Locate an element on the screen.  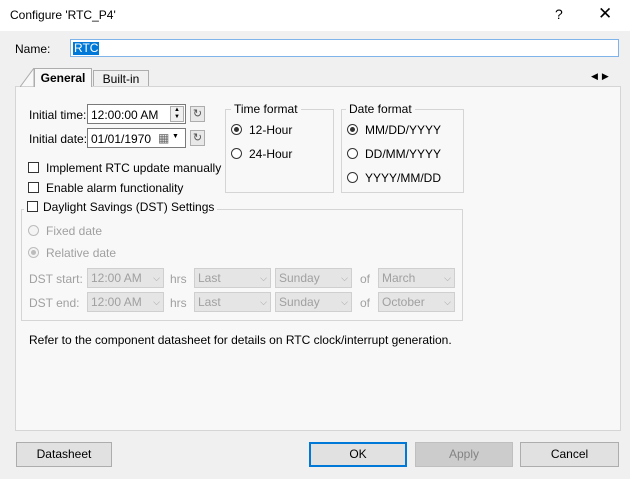
date-dropdown-icon: ▼ is located at coordinates (175, 136).